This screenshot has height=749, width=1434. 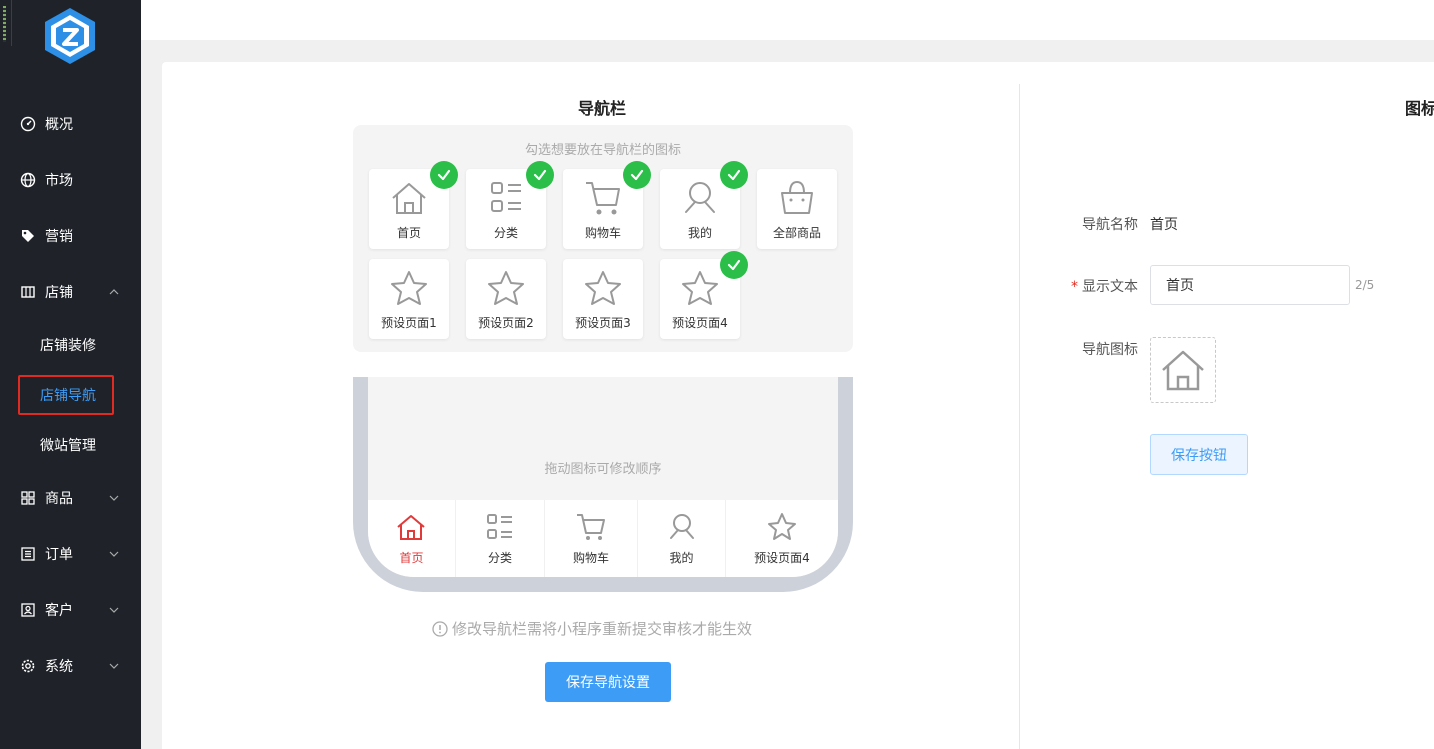 I want to click on tabbar-item-preset-4: 预设页面4, so click(x=782, y=538).